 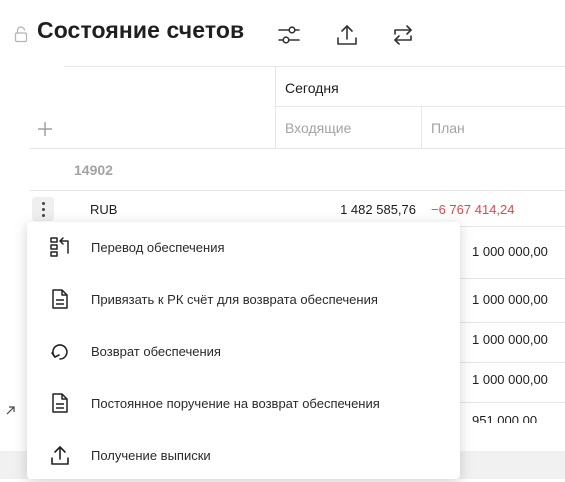 I want to click on add-row-button, so click(x=45, y=129).